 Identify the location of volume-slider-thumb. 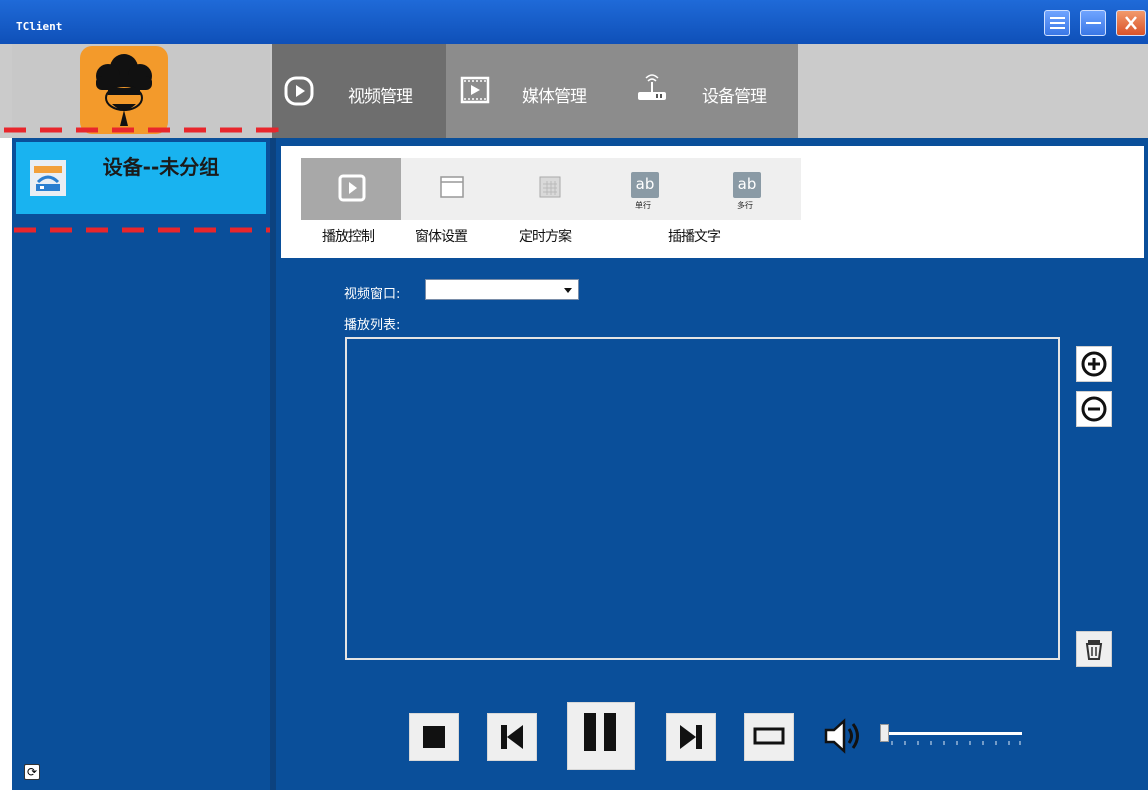
(884, 733).